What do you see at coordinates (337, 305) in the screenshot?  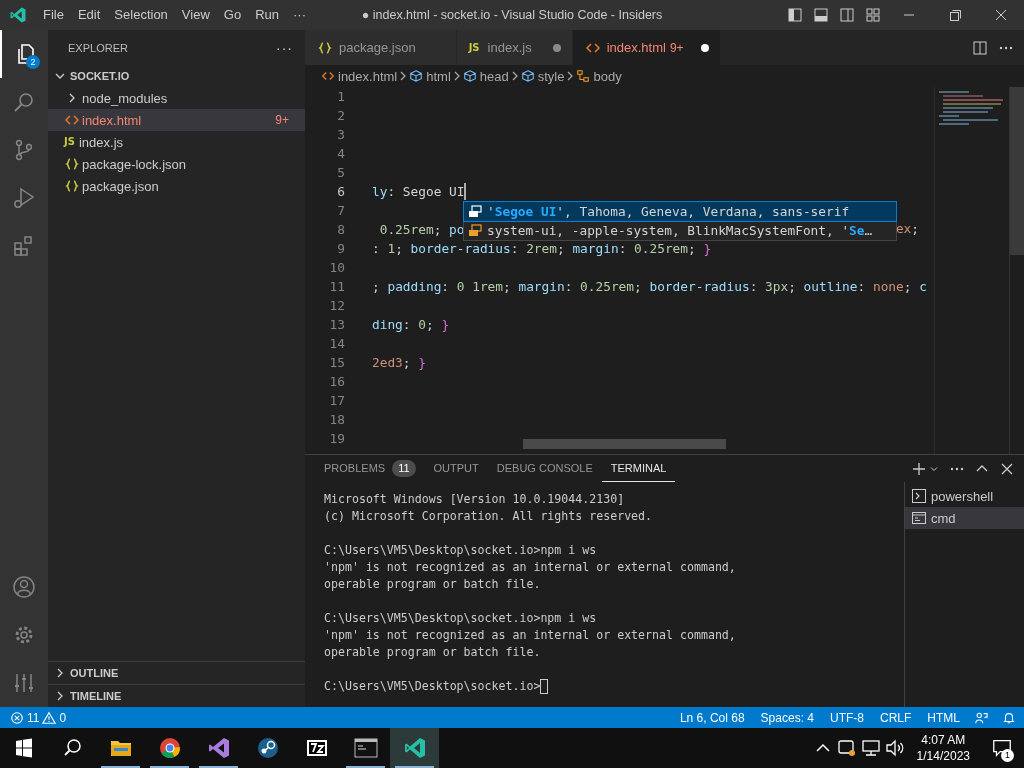 I see `line-number: 12` at bounding box center [337, 305].